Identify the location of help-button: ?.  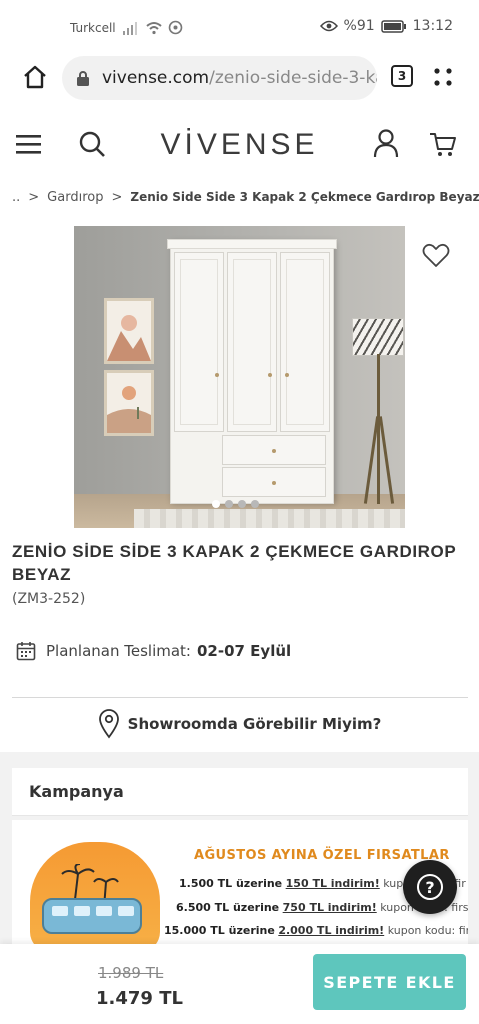
(430, 887).